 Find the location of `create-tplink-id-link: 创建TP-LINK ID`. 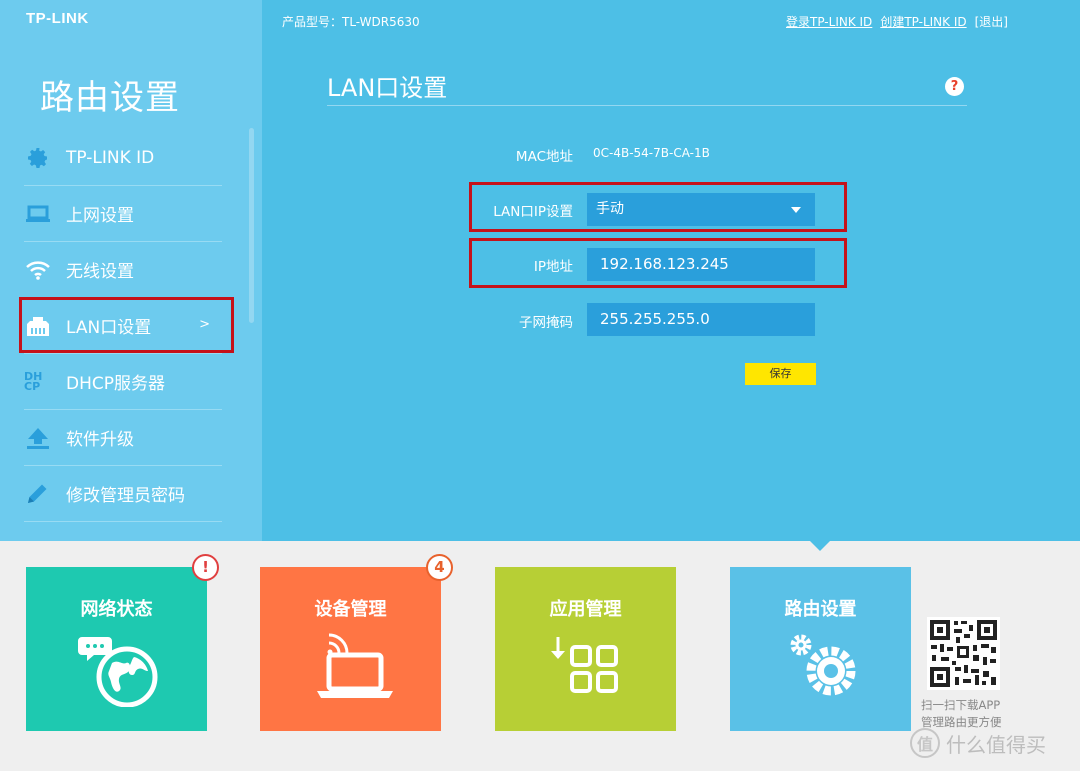

create-tplink-id-link: 创建TP-LINK ID is located at coordinates (923, 21).